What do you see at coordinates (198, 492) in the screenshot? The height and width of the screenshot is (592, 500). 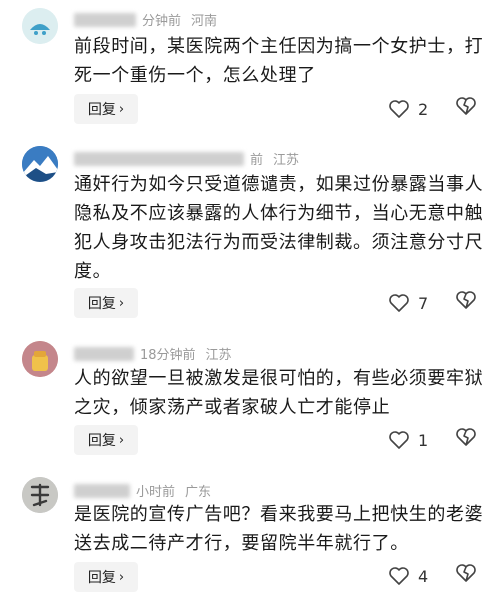 I see `comment-region: 广东` at bounding box center [198, 492].